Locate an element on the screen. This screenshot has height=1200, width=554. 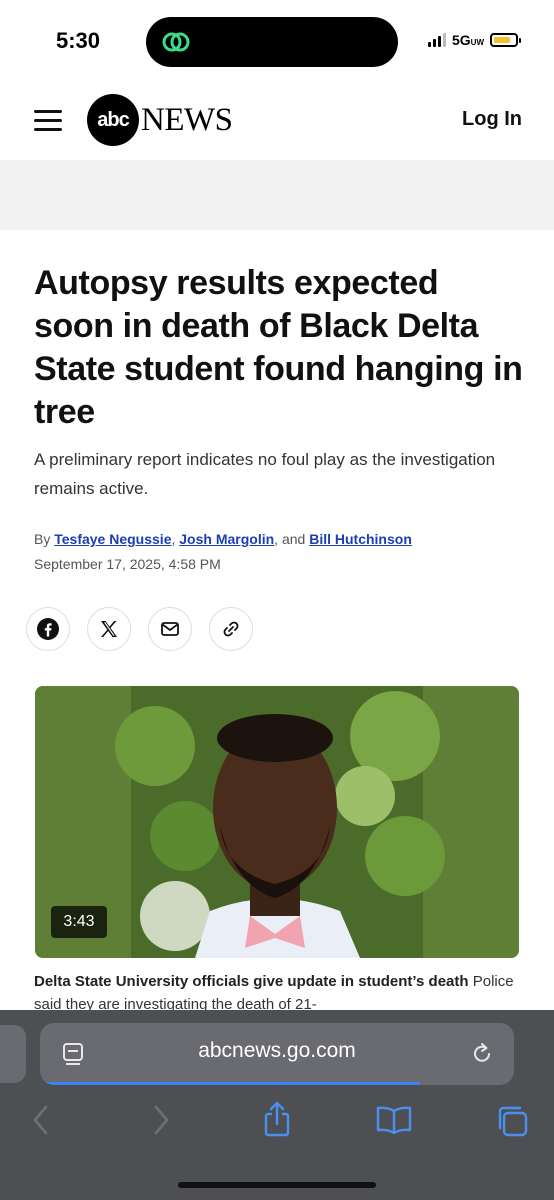
reload-icon is located at coordinates (482, 1053).